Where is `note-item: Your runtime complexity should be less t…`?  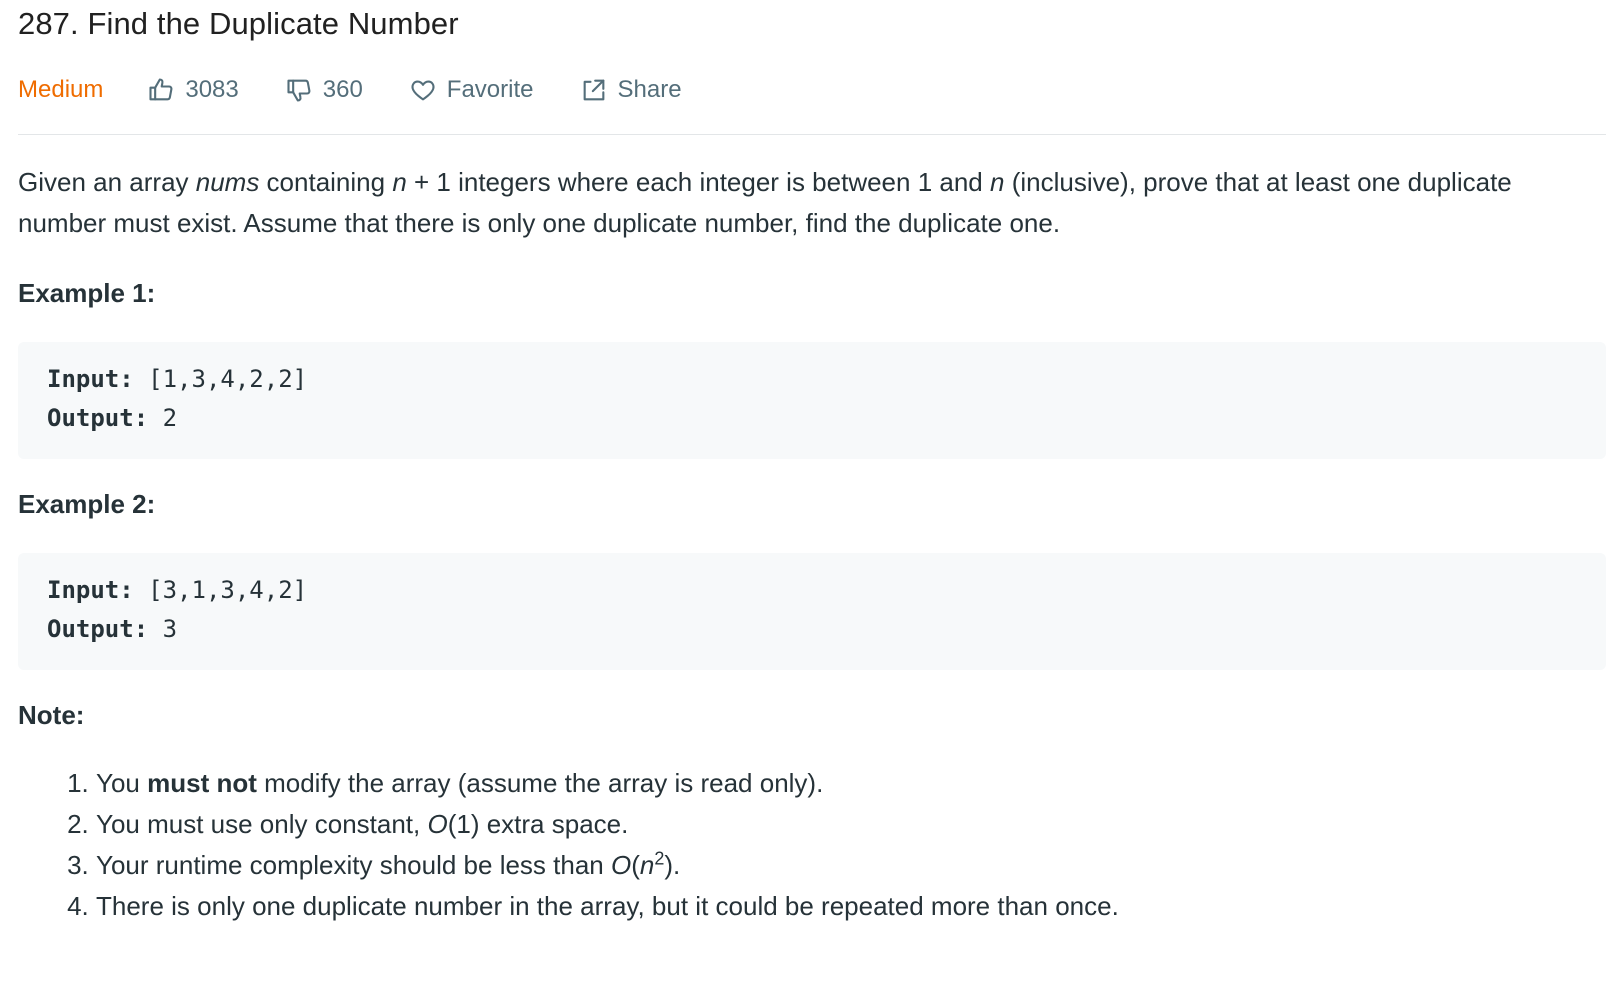
note-item: Your runtime complexity should be less t… is located at coordinates (836, 865).